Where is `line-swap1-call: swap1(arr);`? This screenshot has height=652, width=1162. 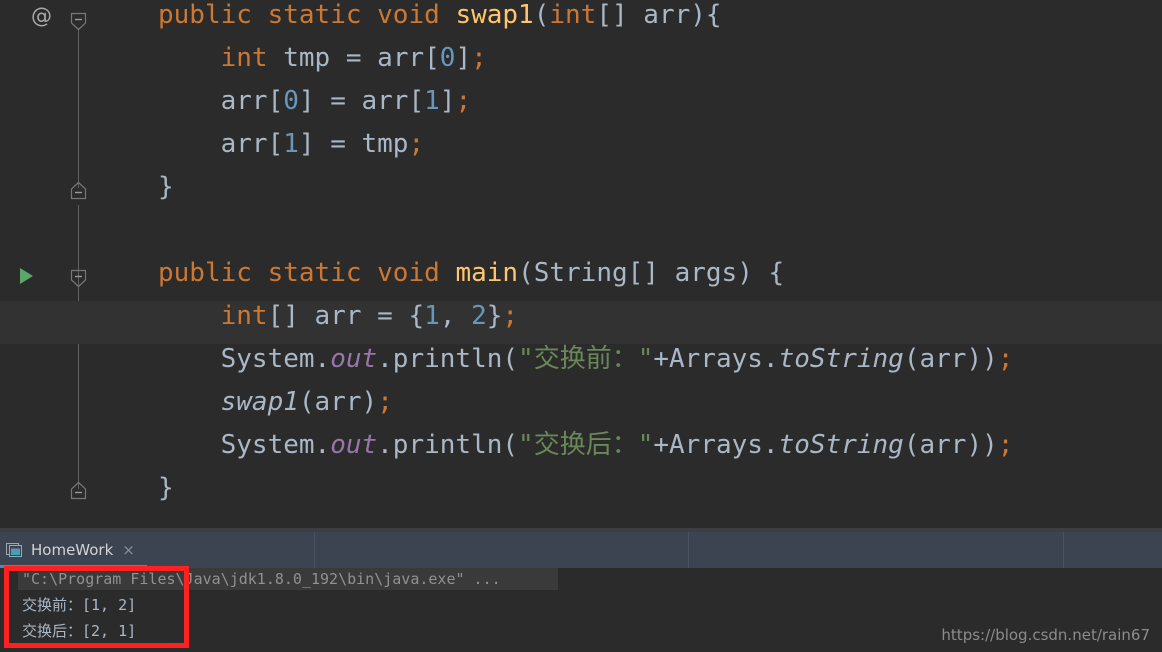 line-swap1-call: swap1(arr); is located at coordinates (275, 402).